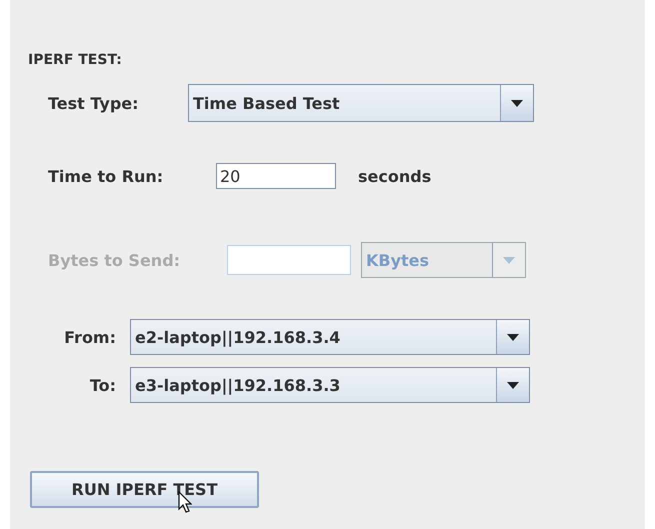 This screenshot has height=529, width=655. Describe the element at coordinates (94, 103) in the screenshot. I see `field-label: Test Type:` at that location.